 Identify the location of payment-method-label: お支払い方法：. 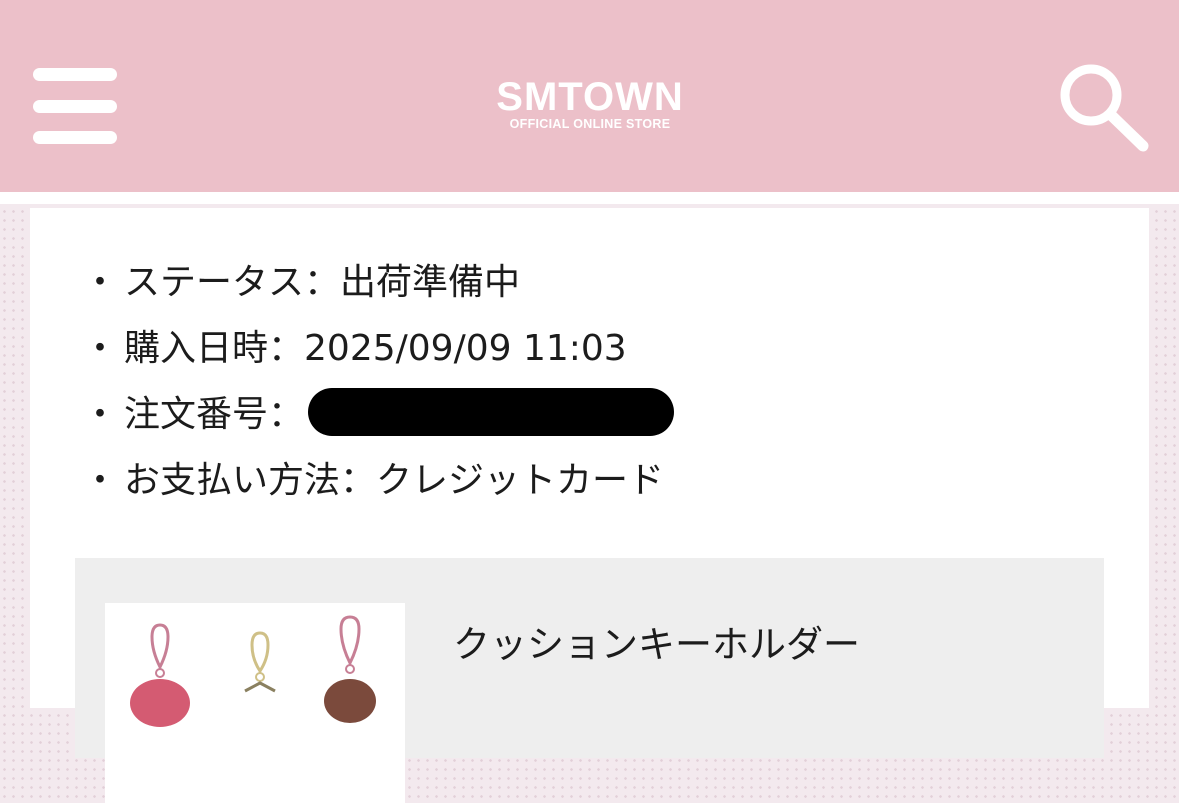
(250, 480).